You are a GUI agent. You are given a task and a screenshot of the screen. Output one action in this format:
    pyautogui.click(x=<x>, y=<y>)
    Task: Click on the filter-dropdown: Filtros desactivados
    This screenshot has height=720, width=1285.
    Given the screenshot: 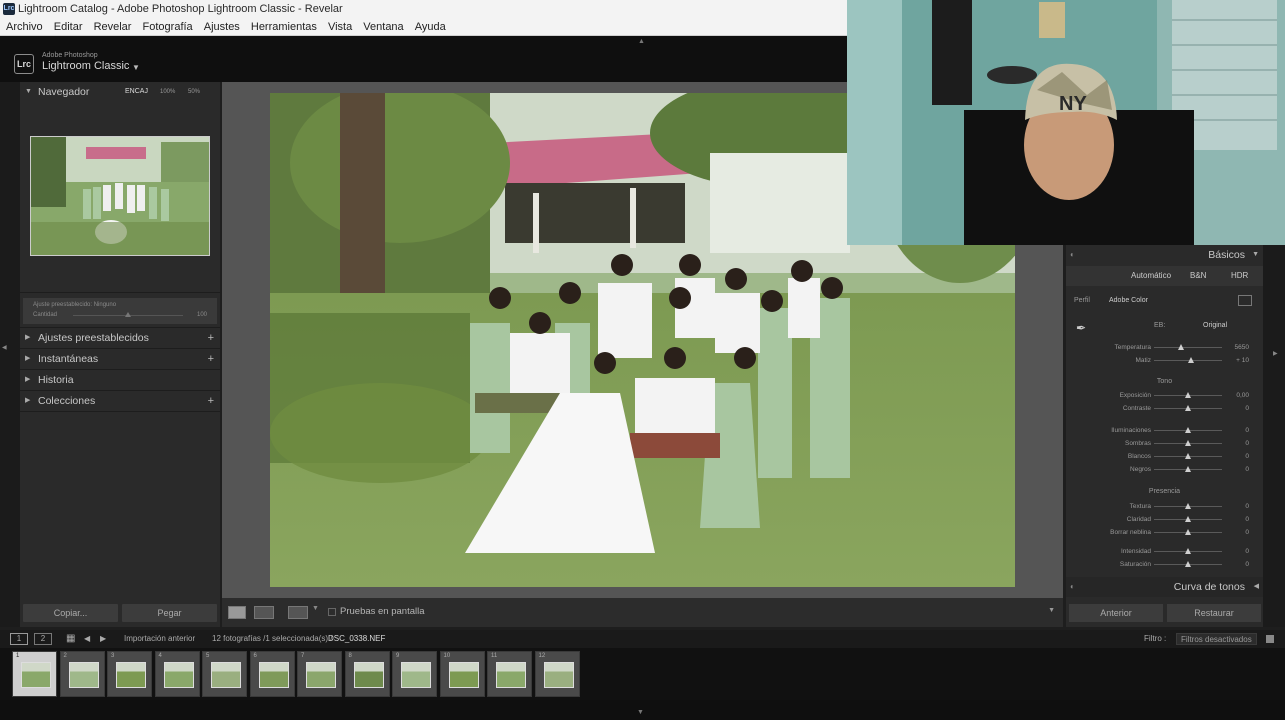 What is the action you would take?
    pyautogui.click(x=1216, y=639)
    